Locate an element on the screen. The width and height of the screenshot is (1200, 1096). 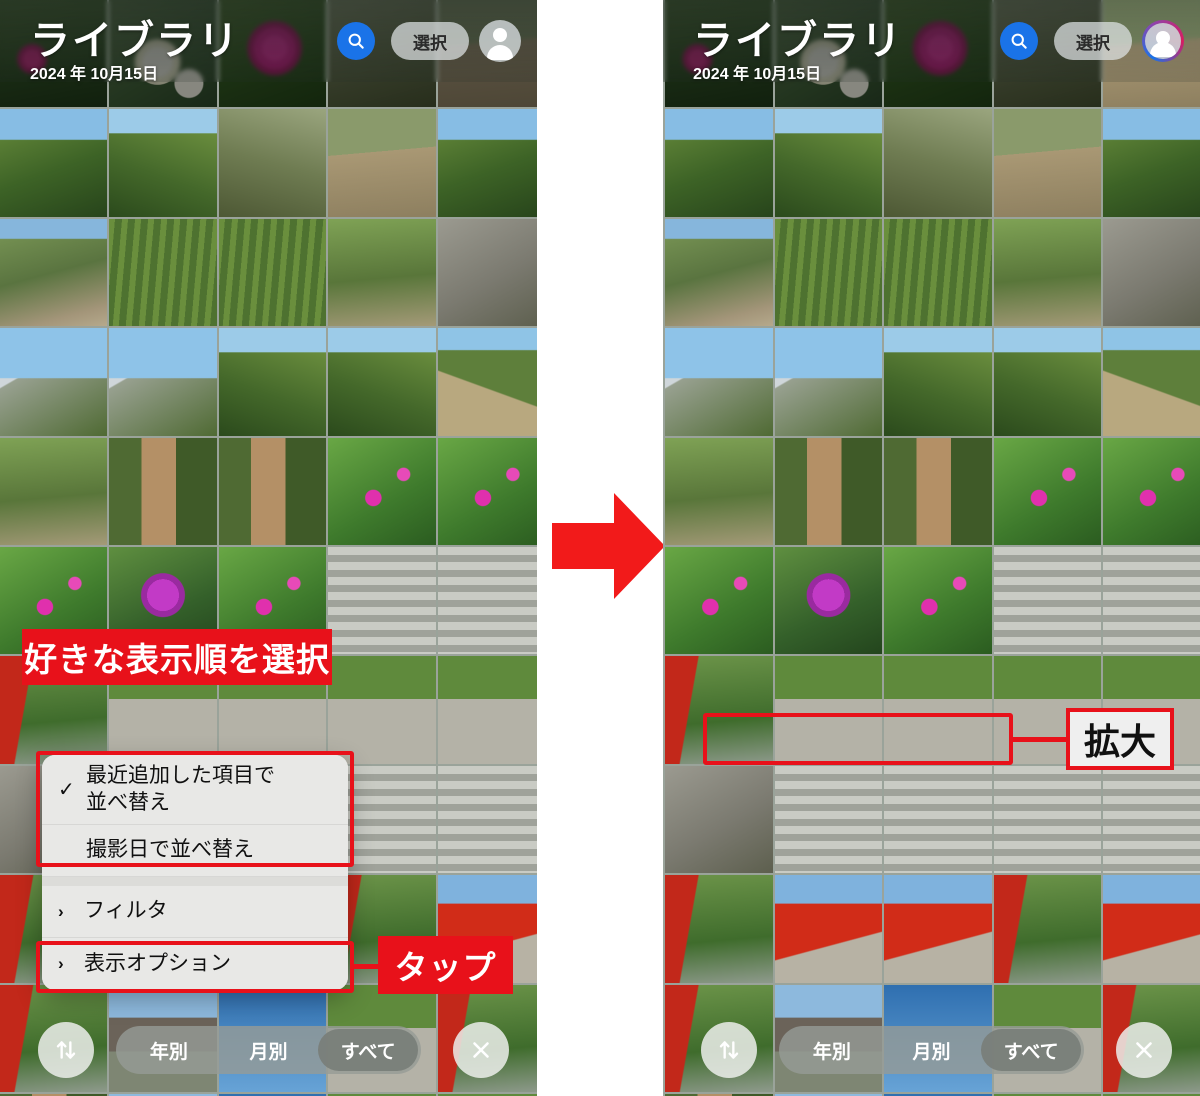
app-header-after: ライブラリ 2024 年 10月15日 選択 is located at coordinates (931, 41).